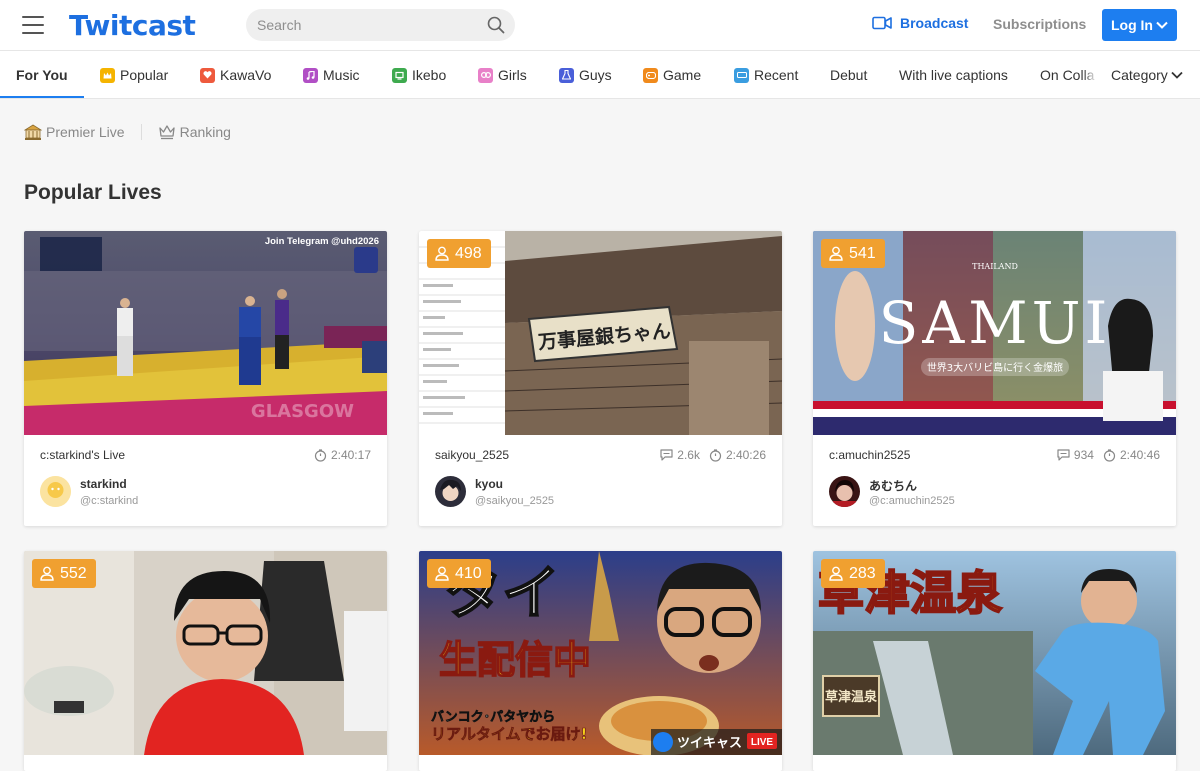  I want to click on search-input, so click(361, 25).